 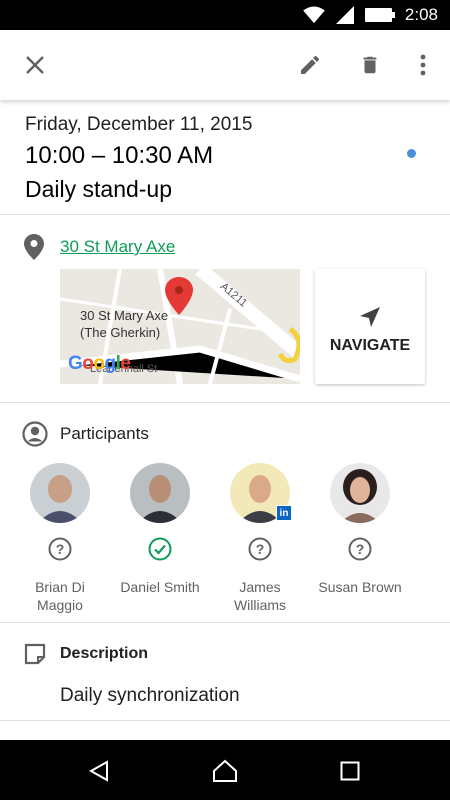 I want to click on address-link: 30 St Mary Axe, so click(x=117, y=247).